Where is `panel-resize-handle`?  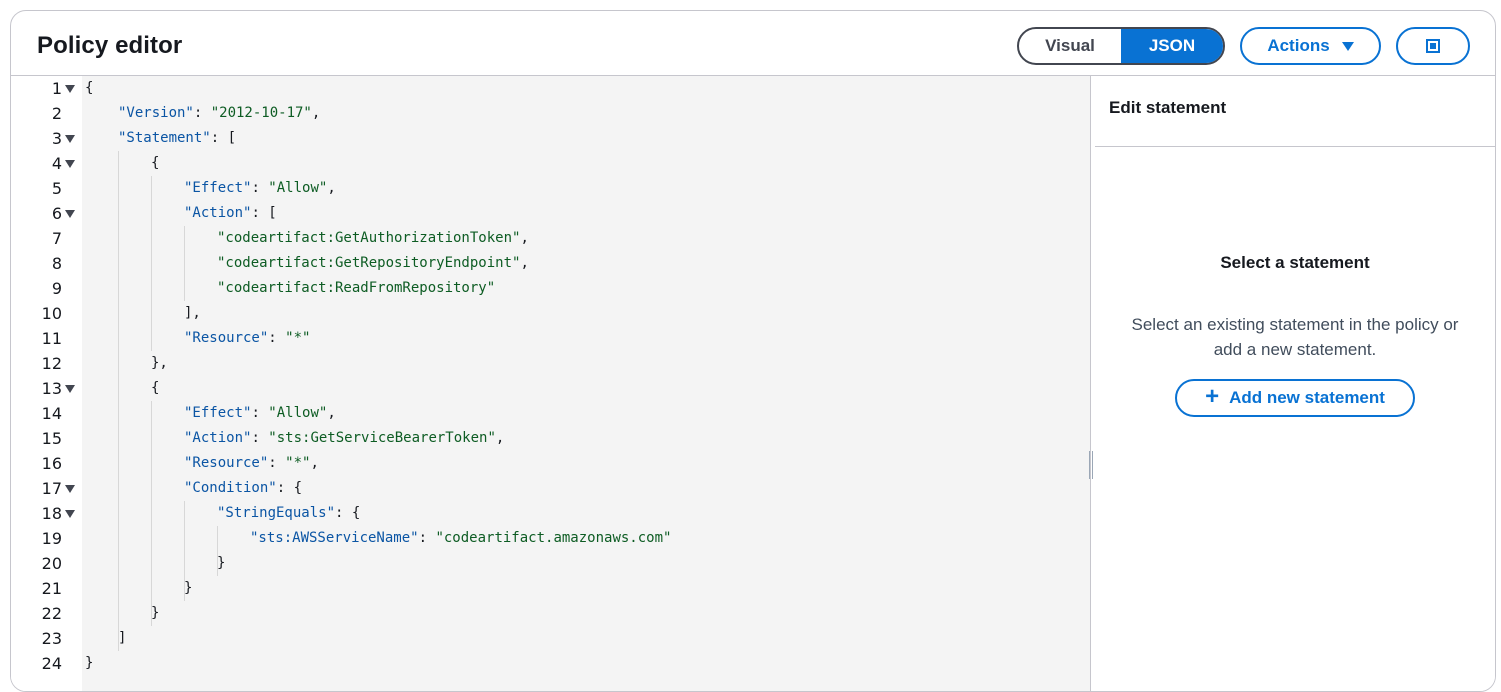
panel-resize-handle is located at coordinates (1091, 465).